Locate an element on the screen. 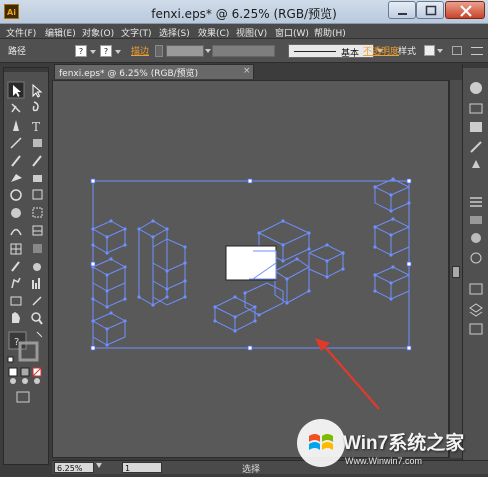  tools-panel: T ? is located at coordinates (26, 266).